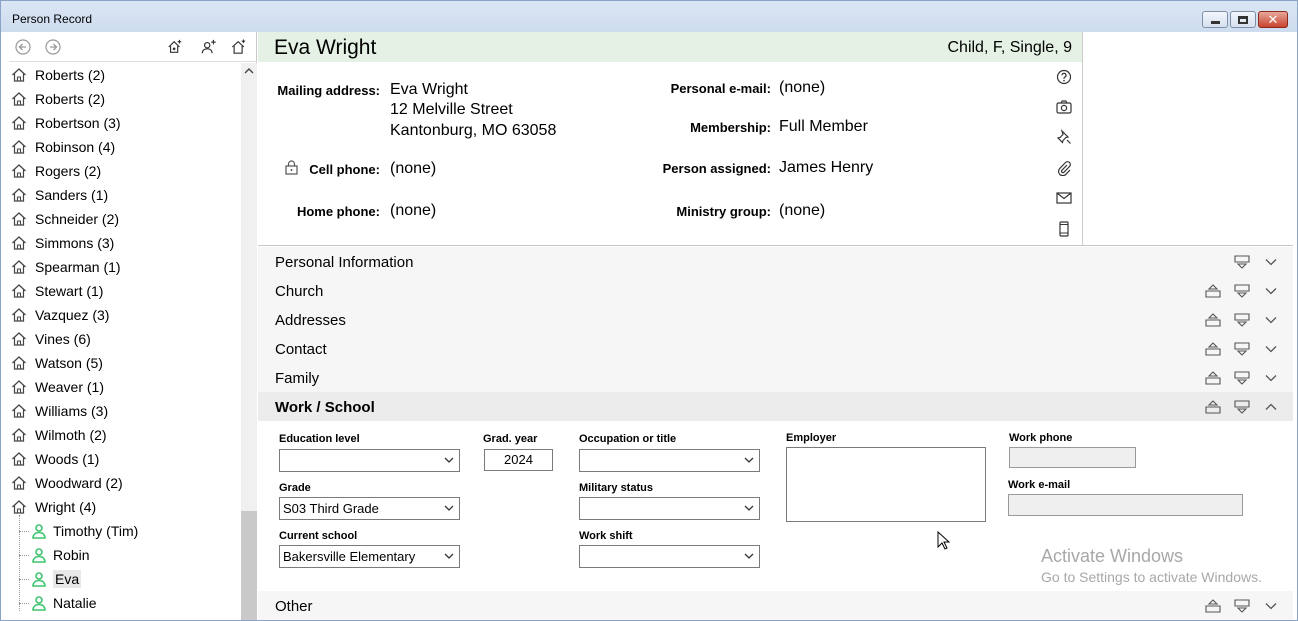 Image resolution: width=1298 pixels, height=621 pixels. What do you see at coordinates (66, 123) in the screenshot?
I see `tree-item-family: Robertson (3)` at bounding box center [66, 123].